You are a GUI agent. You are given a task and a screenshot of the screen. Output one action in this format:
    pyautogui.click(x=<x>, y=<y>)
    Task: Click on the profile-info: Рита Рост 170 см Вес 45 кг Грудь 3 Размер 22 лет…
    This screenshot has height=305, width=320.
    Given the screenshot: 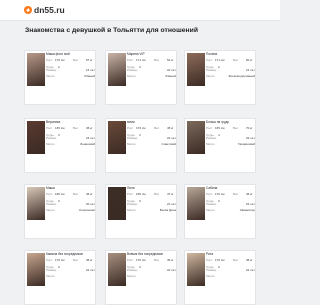 What is the action you would take?
    pyautogui.click(x=230, y=266)
    